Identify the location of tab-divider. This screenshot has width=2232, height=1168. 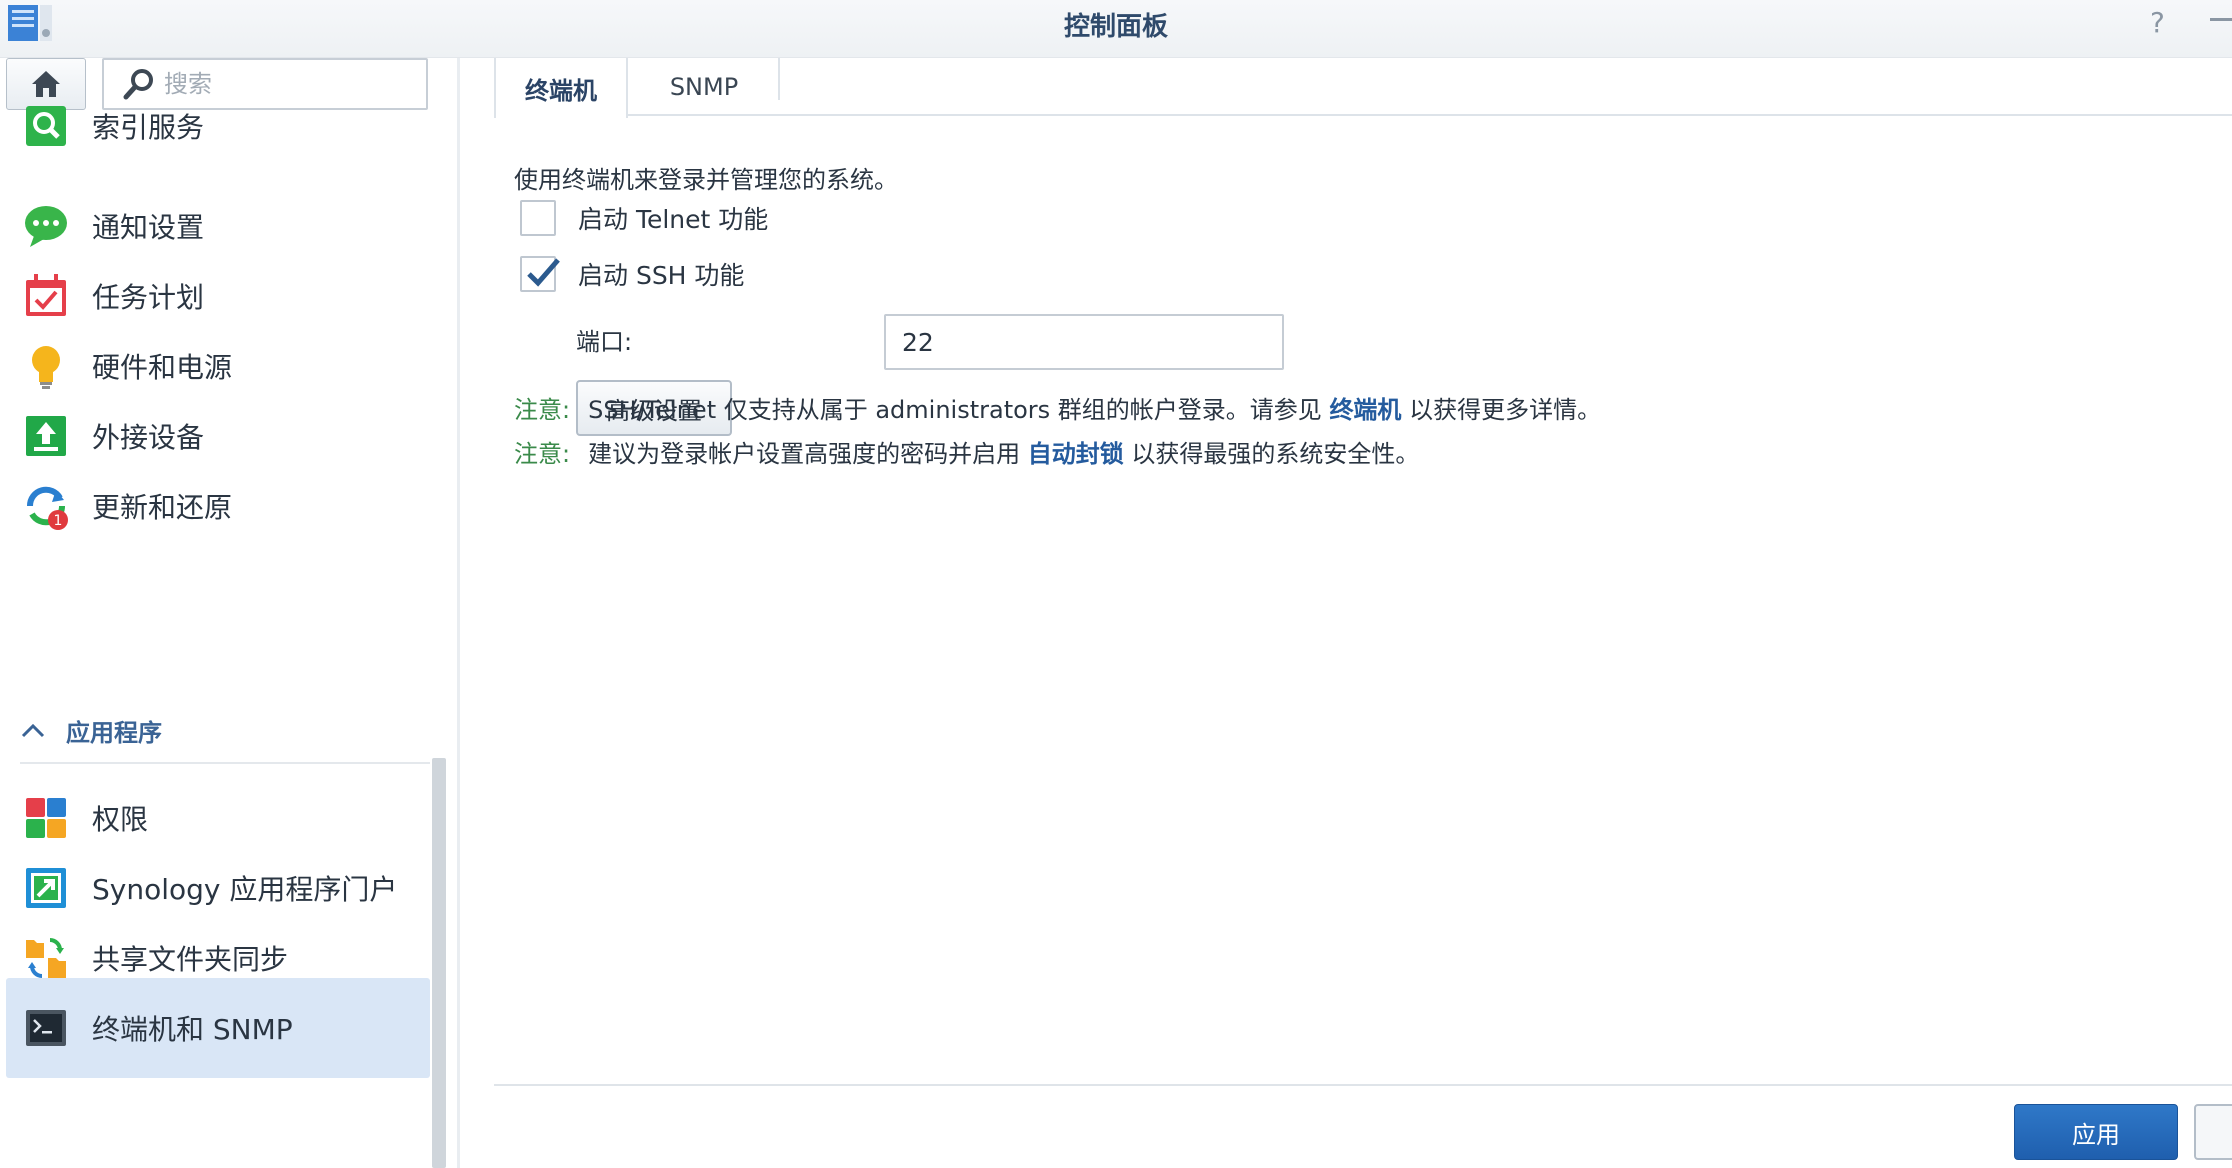
(779, 79).